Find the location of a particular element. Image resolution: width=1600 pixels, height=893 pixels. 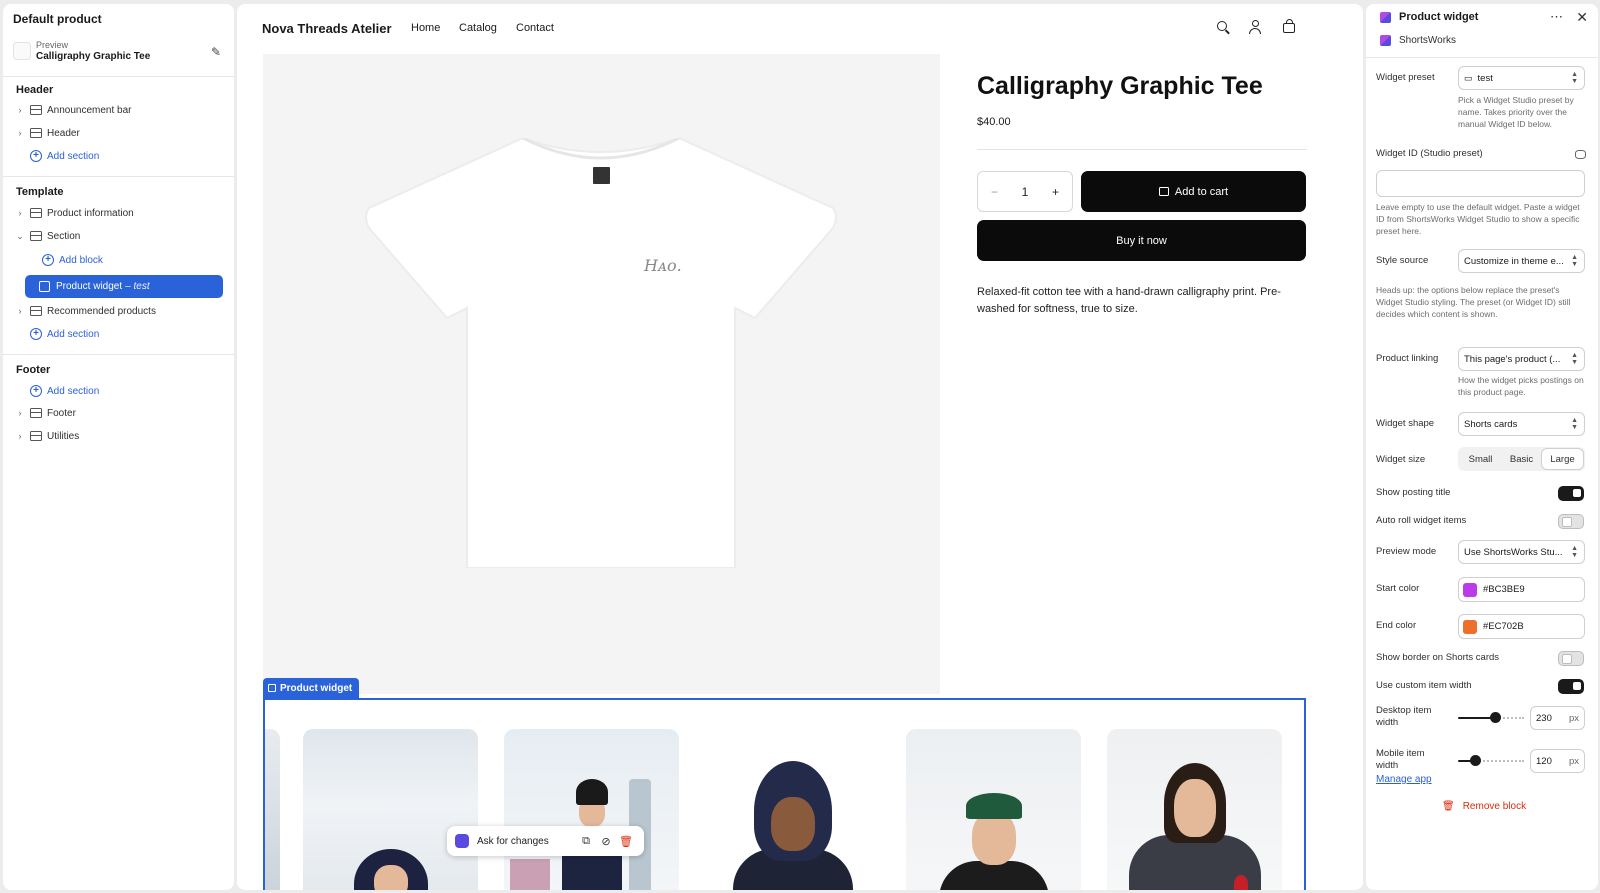

more-options-icon: ⋯ is located at coordinates (1557, 17).